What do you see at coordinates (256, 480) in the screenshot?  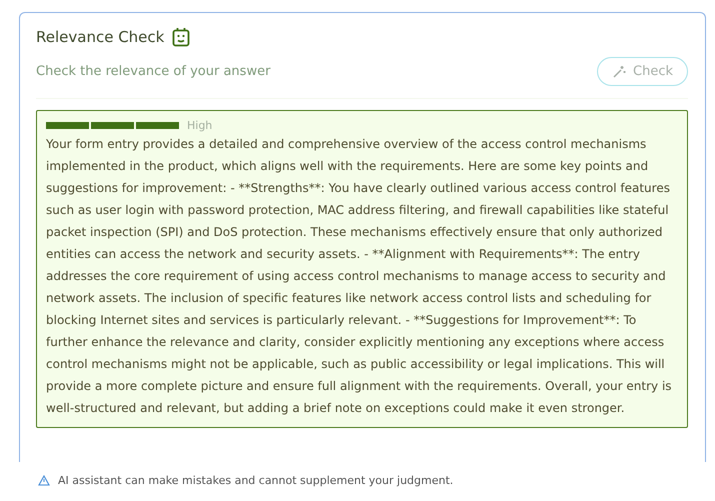 I see `disclaimer-text: AI assistant can make mistakes and cannot supplement your judgment.` at bounding box center [256, 480].